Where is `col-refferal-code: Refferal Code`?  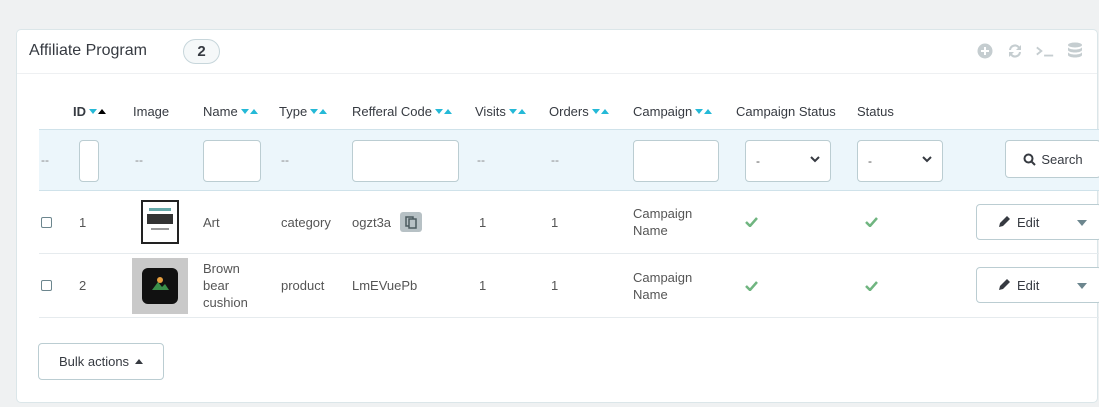 col-refferal-code: Refferal Code is located at coordinates (402, 111).